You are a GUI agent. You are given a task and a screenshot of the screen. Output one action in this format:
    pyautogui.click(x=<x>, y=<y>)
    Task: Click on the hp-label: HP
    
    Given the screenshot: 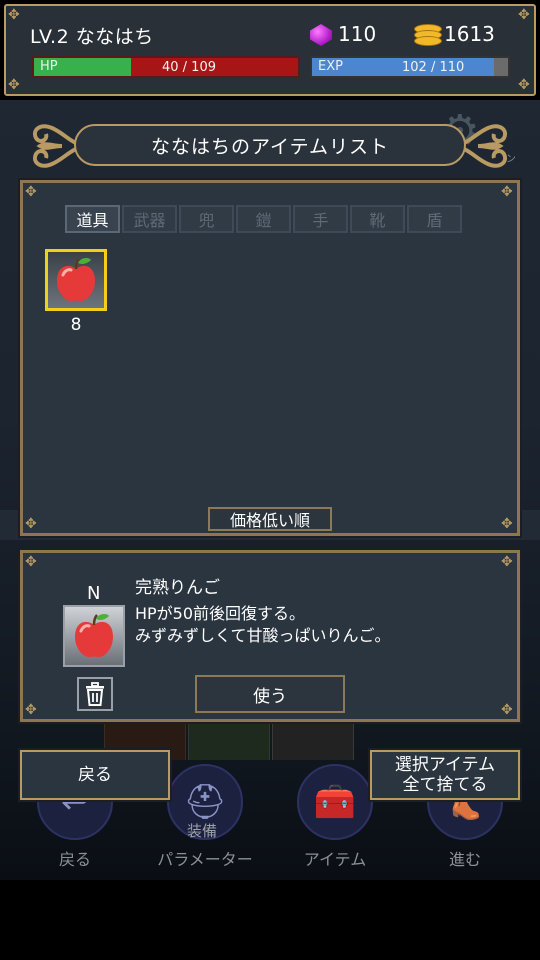 What is the action you would take?
    pyautogui.click(x=49, y=66)
    